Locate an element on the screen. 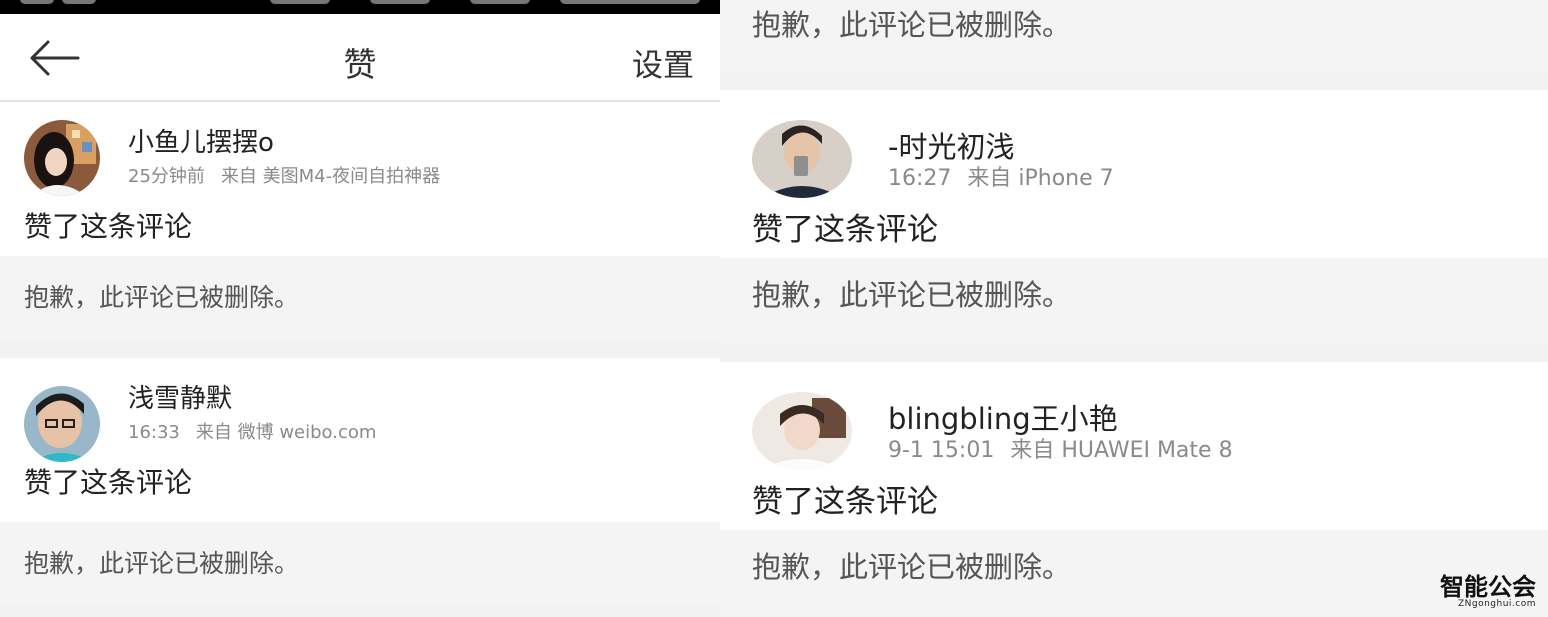  top-nav-bar: 赞 设置 is located at coordinates (360, 58).